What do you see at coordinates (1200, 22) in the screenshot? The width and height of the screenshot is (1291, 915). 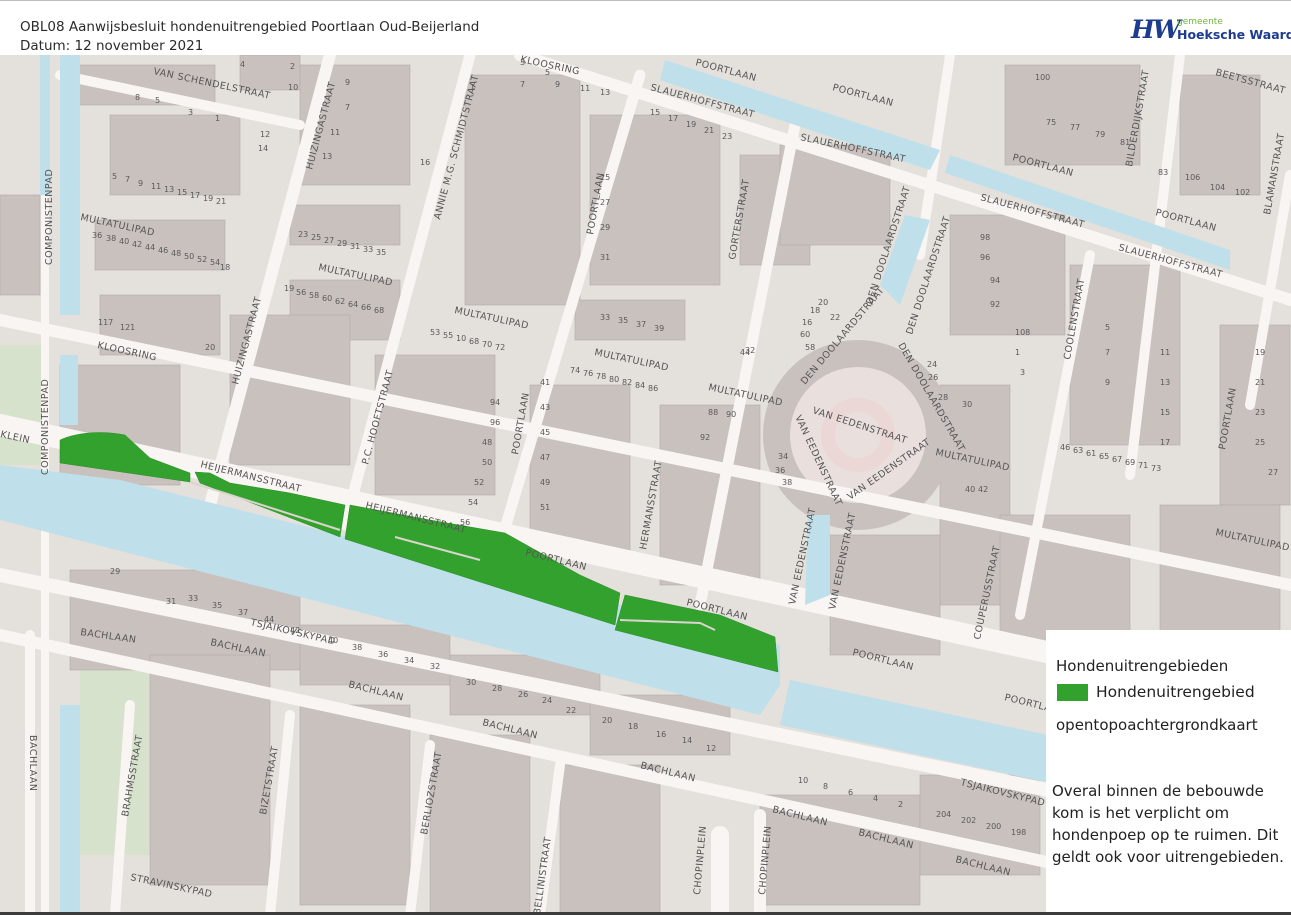 I see `logo-small-text: gemeente` at bounding box center [1200, 22].